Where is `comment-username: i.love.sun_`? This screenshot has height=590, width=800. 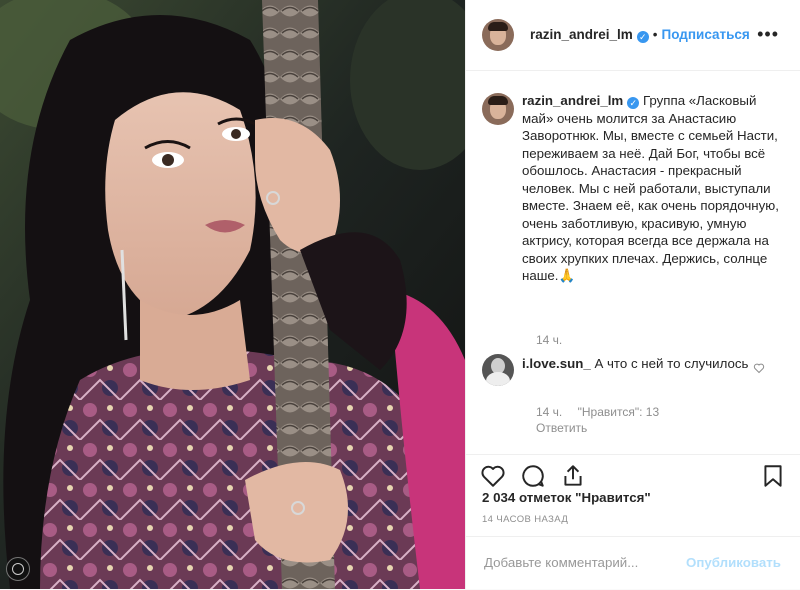
comment-username: i.love.sun_ is located at coordinates (556, 363).